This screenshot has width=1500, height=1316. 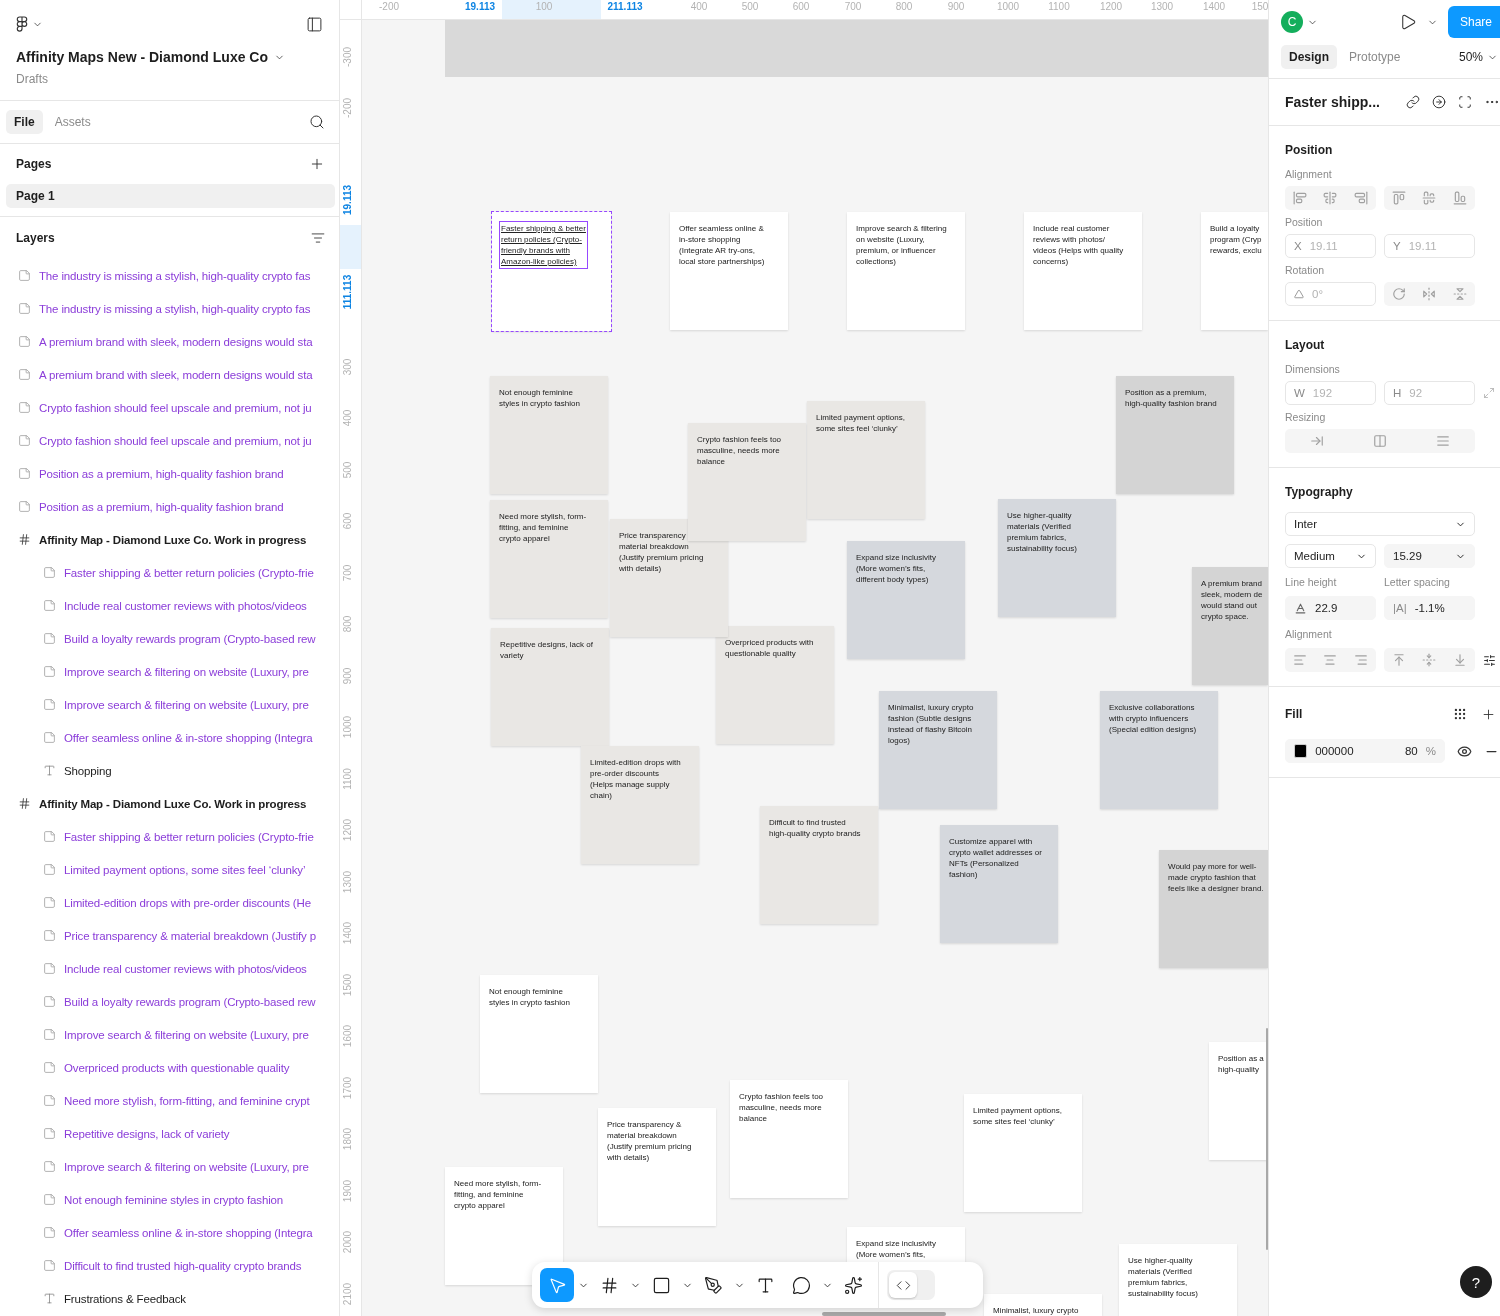 I want to click on sticky-note: Price transparency material breakdown (Justify premium pricing with details), so click(x=669, y=578).